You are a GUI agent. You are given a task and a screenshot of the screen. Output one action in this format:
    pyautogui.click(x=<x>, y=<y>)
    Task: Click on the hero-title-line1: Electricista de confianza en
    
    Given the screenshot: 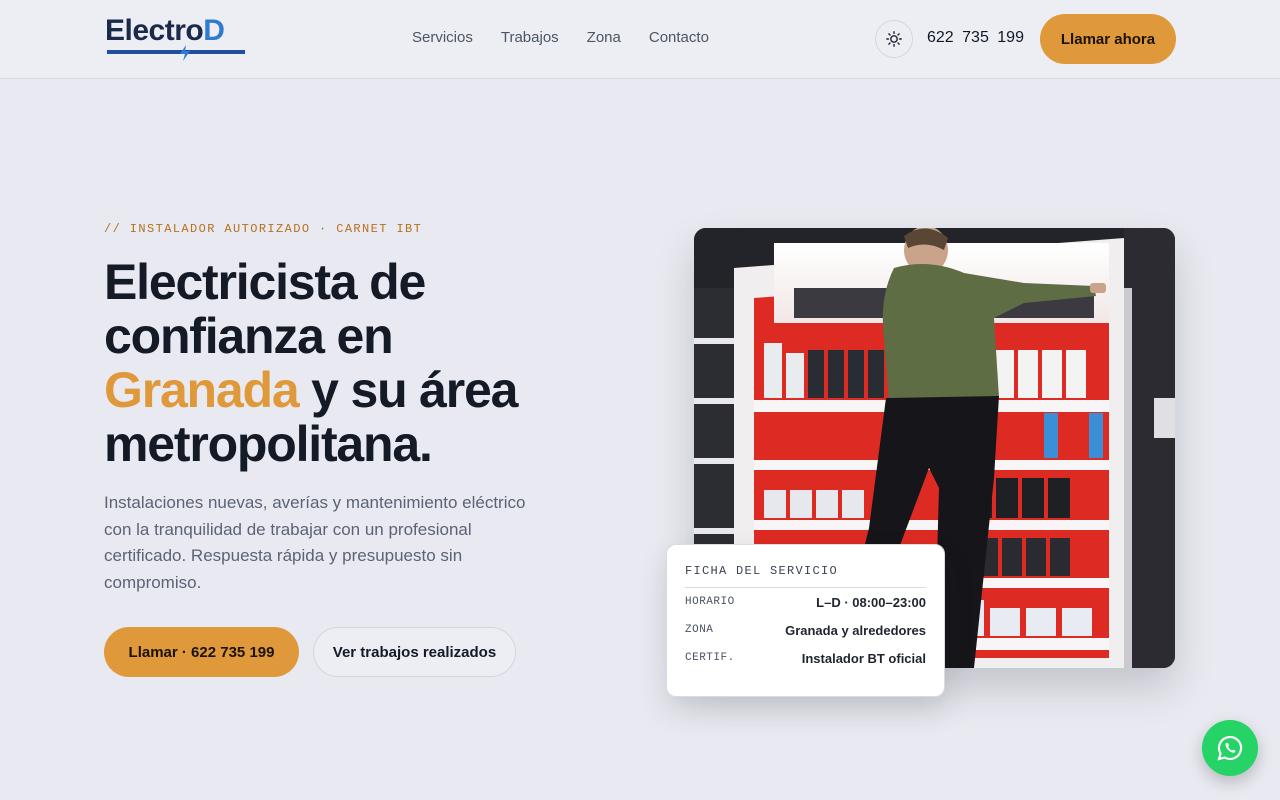 What is the action you would take?
    pyautogui.click(x=265, y=309)
    